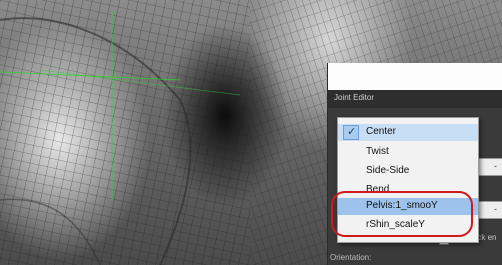 This screenshot has width=502, height=265. I want to click on orientation-label: Orientation:, so click(351, 257).